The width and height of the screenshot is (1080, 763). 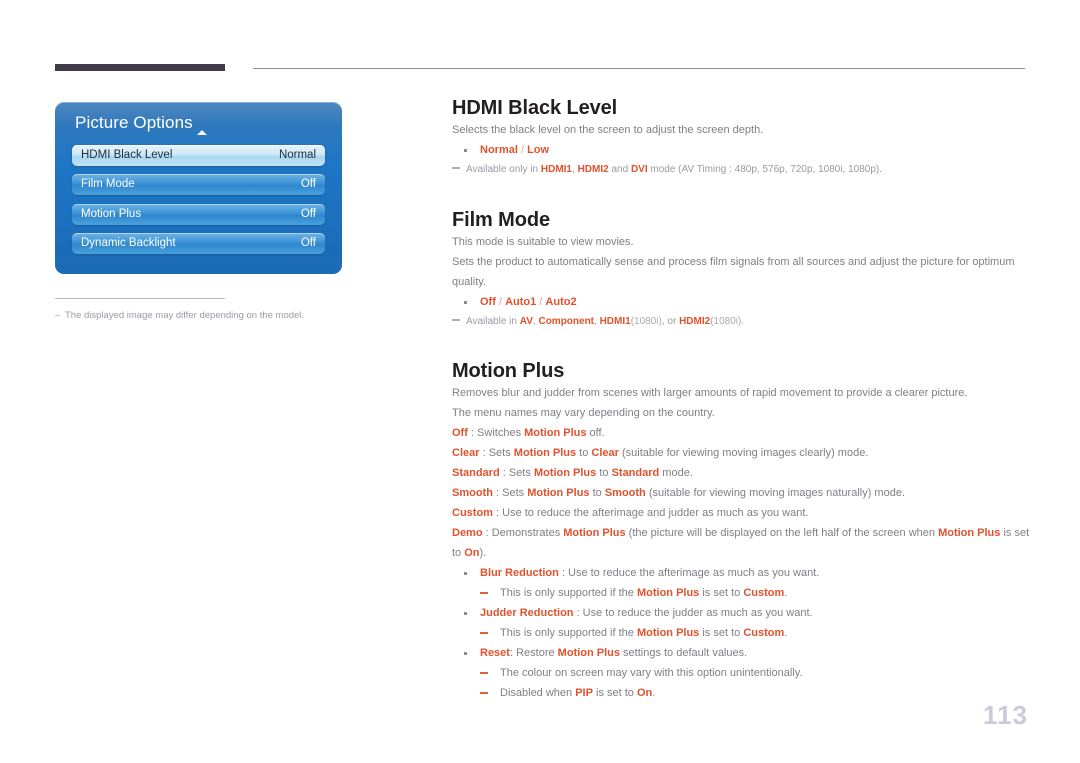 I want to click on osd-row-label: Dynamic Backlight, so click(x=128, y=243).